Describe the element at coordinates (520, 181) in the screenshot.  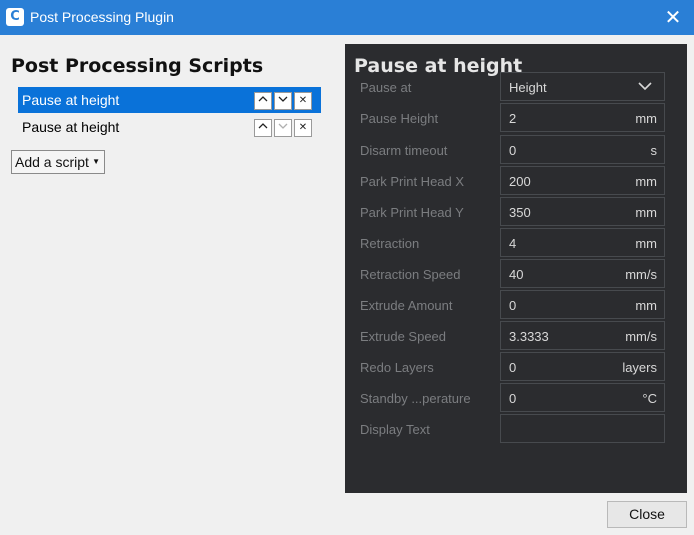
I see `field-value: 200` at that location.